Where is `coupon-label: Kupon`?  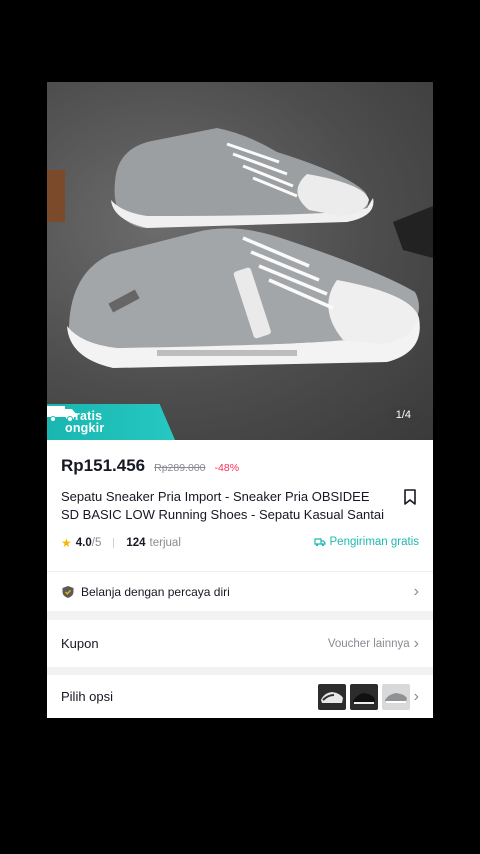 coupon-label: Kupon is located at coordinates (80, 643).